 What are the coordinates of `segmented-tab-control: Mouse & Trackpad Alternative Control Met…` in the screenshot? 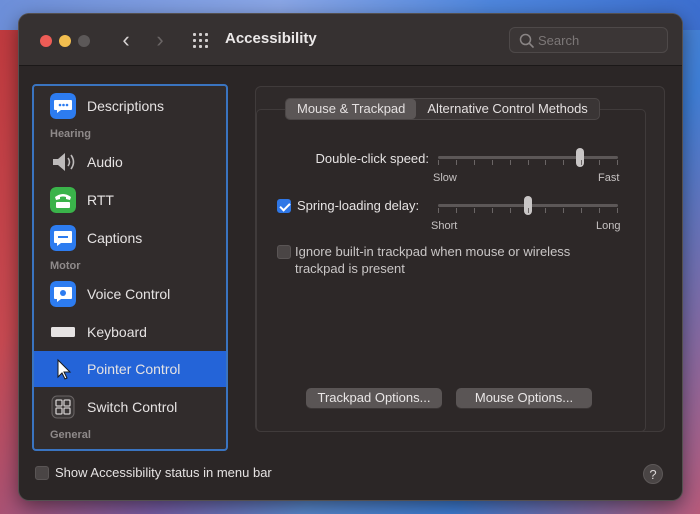 It's located at (442, 109).